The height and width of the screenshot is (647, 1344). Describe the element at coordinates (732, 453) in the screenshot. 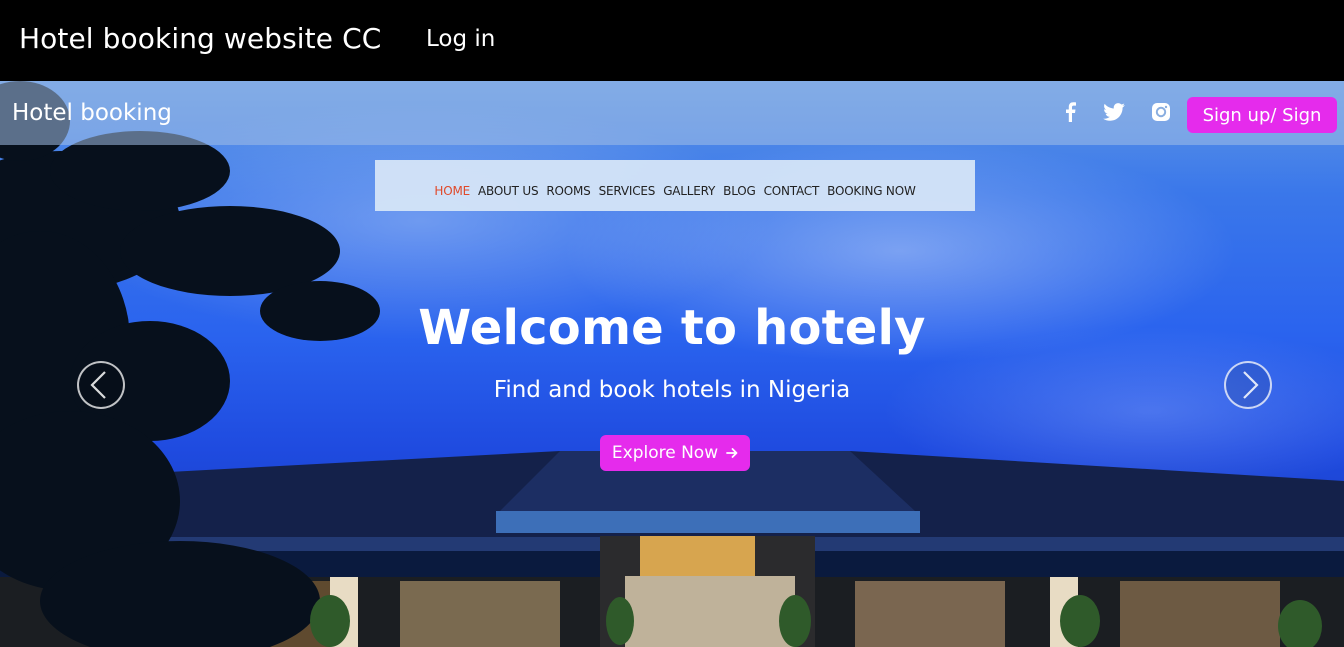

I see `arrow-right-icon` at that location.